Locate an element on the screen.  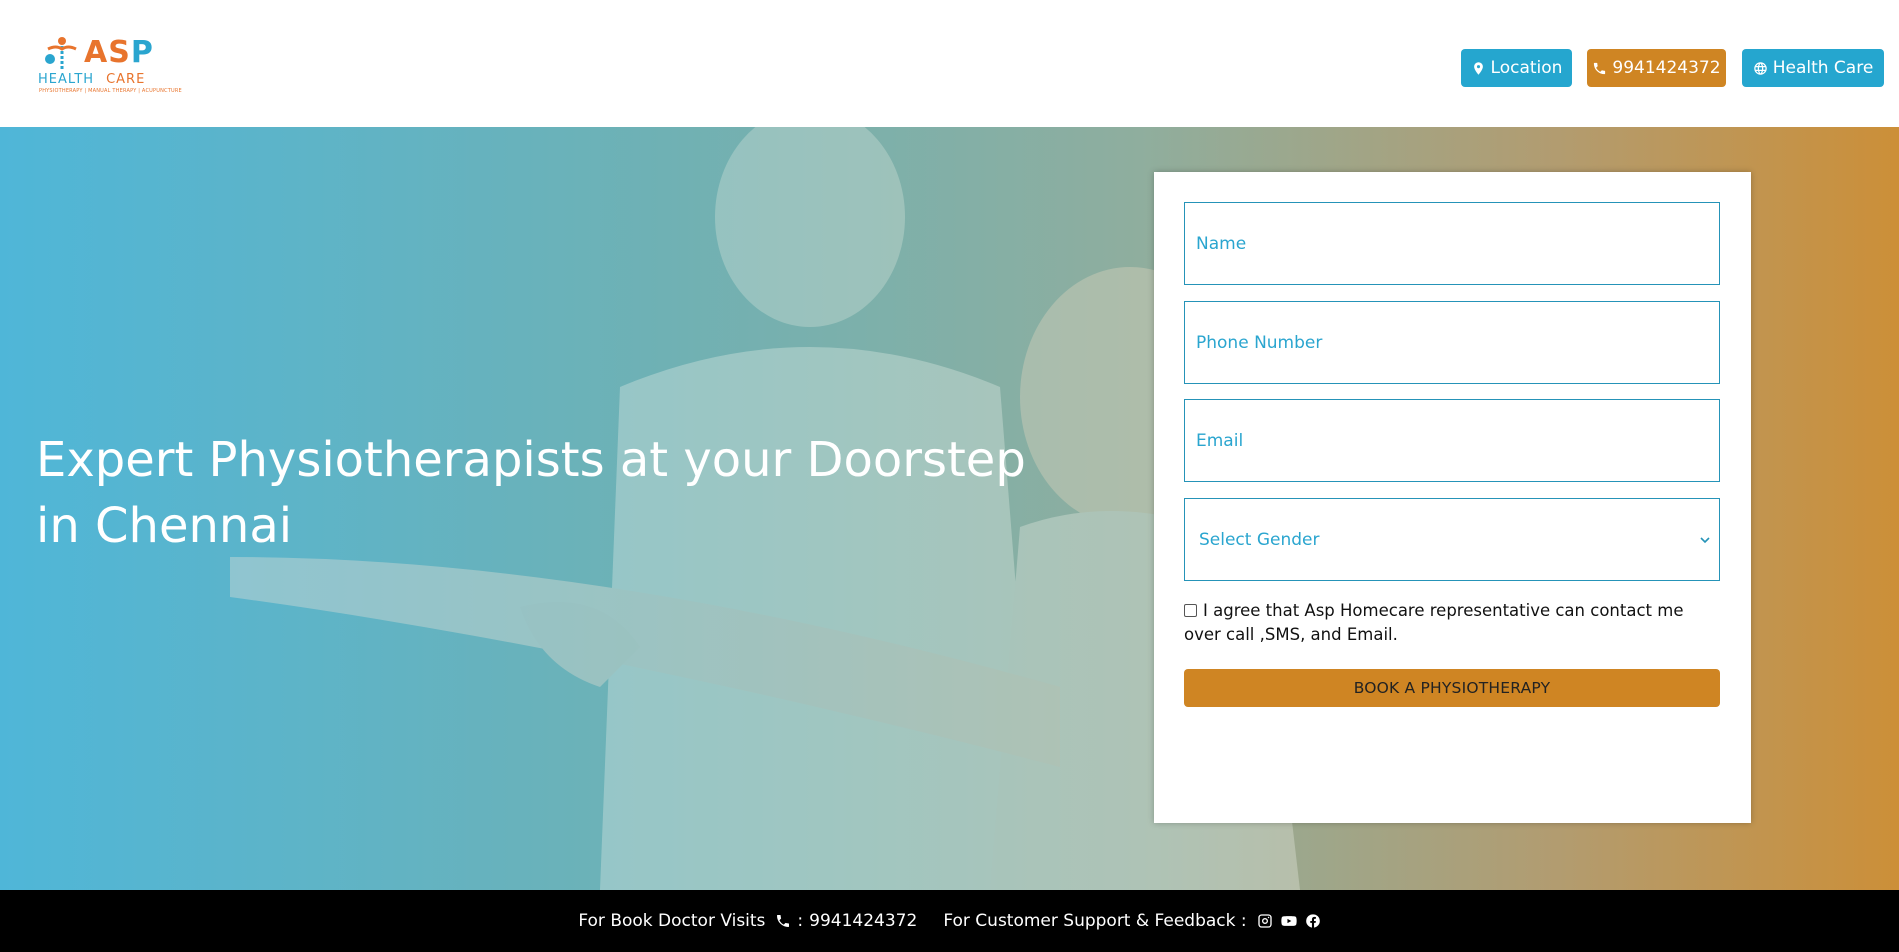
youtube-icon is located at coordinates (1288, 921).